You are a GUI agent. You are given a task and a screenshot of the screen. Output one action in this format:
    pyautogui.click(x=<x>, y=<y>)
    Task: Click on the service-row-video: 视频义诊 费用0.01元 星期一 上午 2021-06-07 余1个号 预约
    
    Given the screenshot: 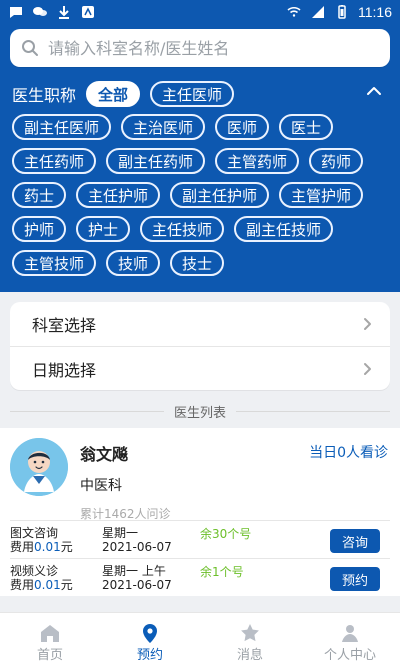 What is the action you would take?
    pyautogui.click(x=200, y=577)
    